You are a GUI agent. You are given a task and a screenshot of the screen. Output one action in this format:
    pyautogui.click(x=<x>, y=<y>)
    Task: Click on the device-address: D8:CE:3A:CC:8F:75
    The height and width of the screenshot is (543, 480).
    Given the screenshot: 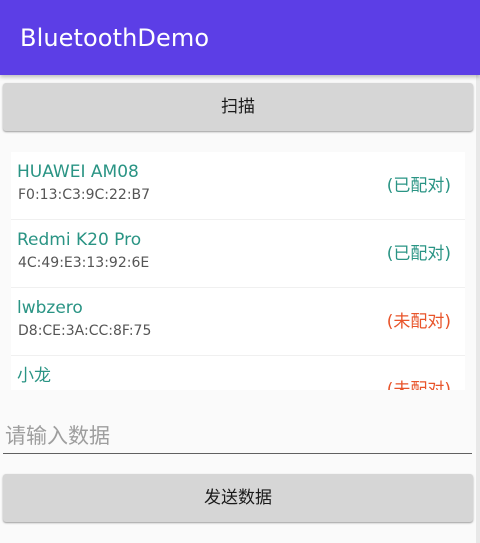 What is the action you would take?
    pyautogui.click(x=85, y=331)
    